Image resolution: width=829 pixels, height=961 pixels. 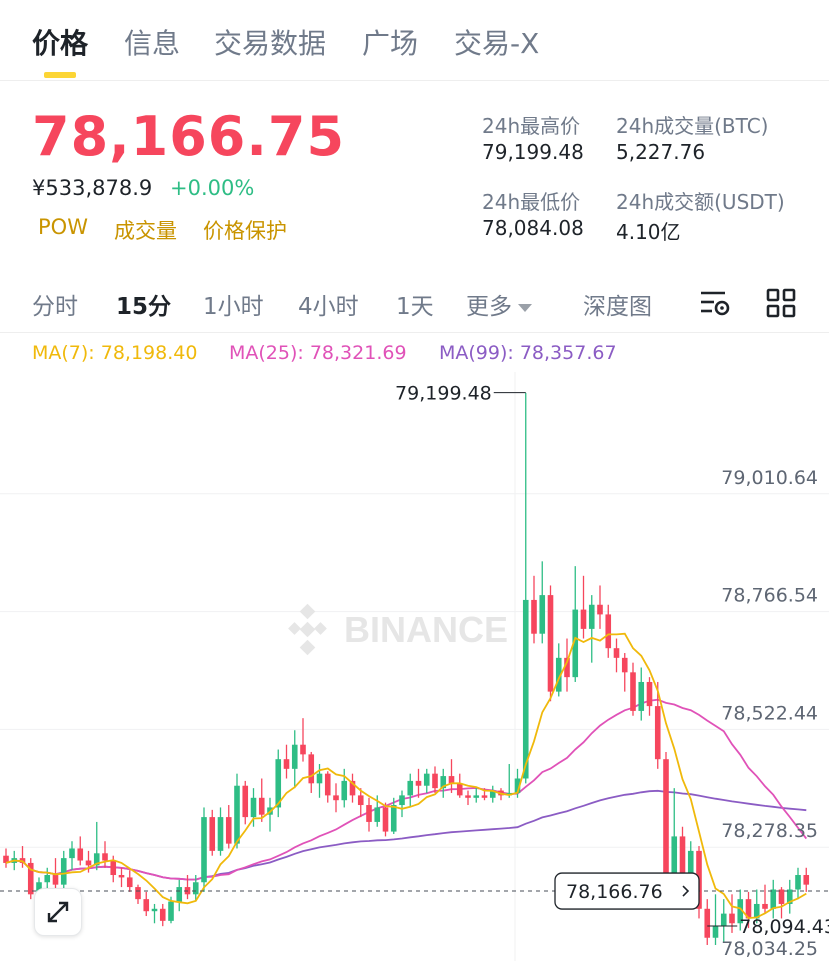 I want to click on tab-info: 信息, so click(x=152, y=42).